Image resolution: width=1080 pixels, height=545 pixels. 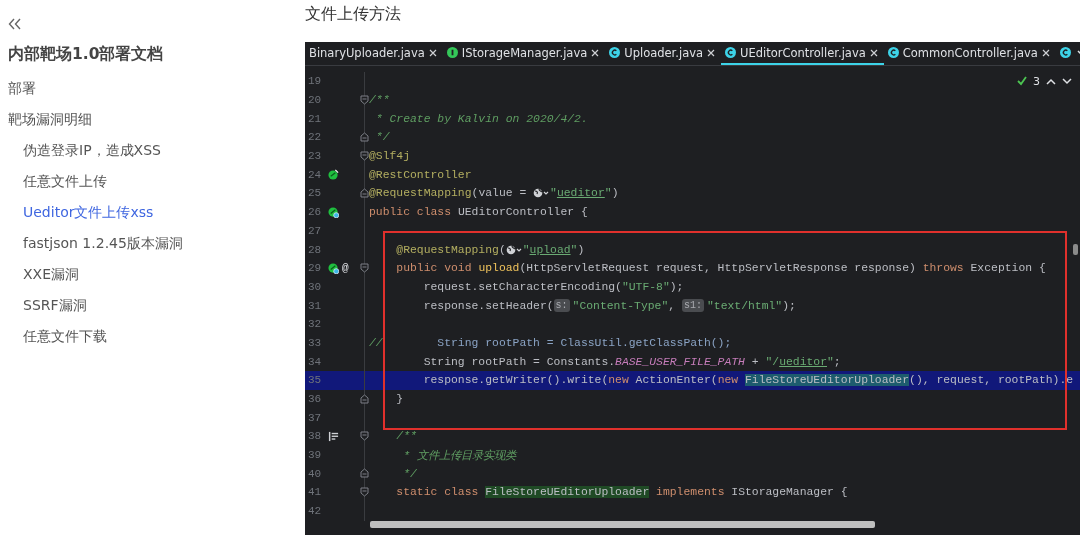 What do you see at coordinates (524, 53) in the screenshot?
I see `editor-tab: IStorageManager.java` at bounding box center [524, 53].